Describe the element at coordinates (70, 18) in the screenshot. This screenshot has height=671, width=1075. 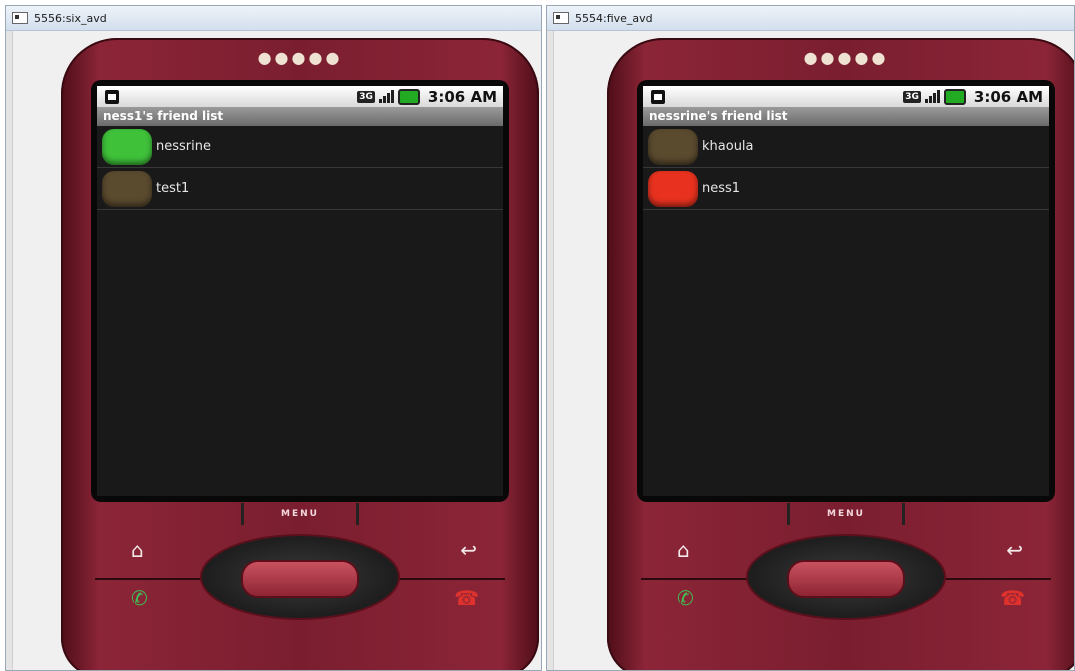
I see `window-title: 5556:six_avd` at that location.